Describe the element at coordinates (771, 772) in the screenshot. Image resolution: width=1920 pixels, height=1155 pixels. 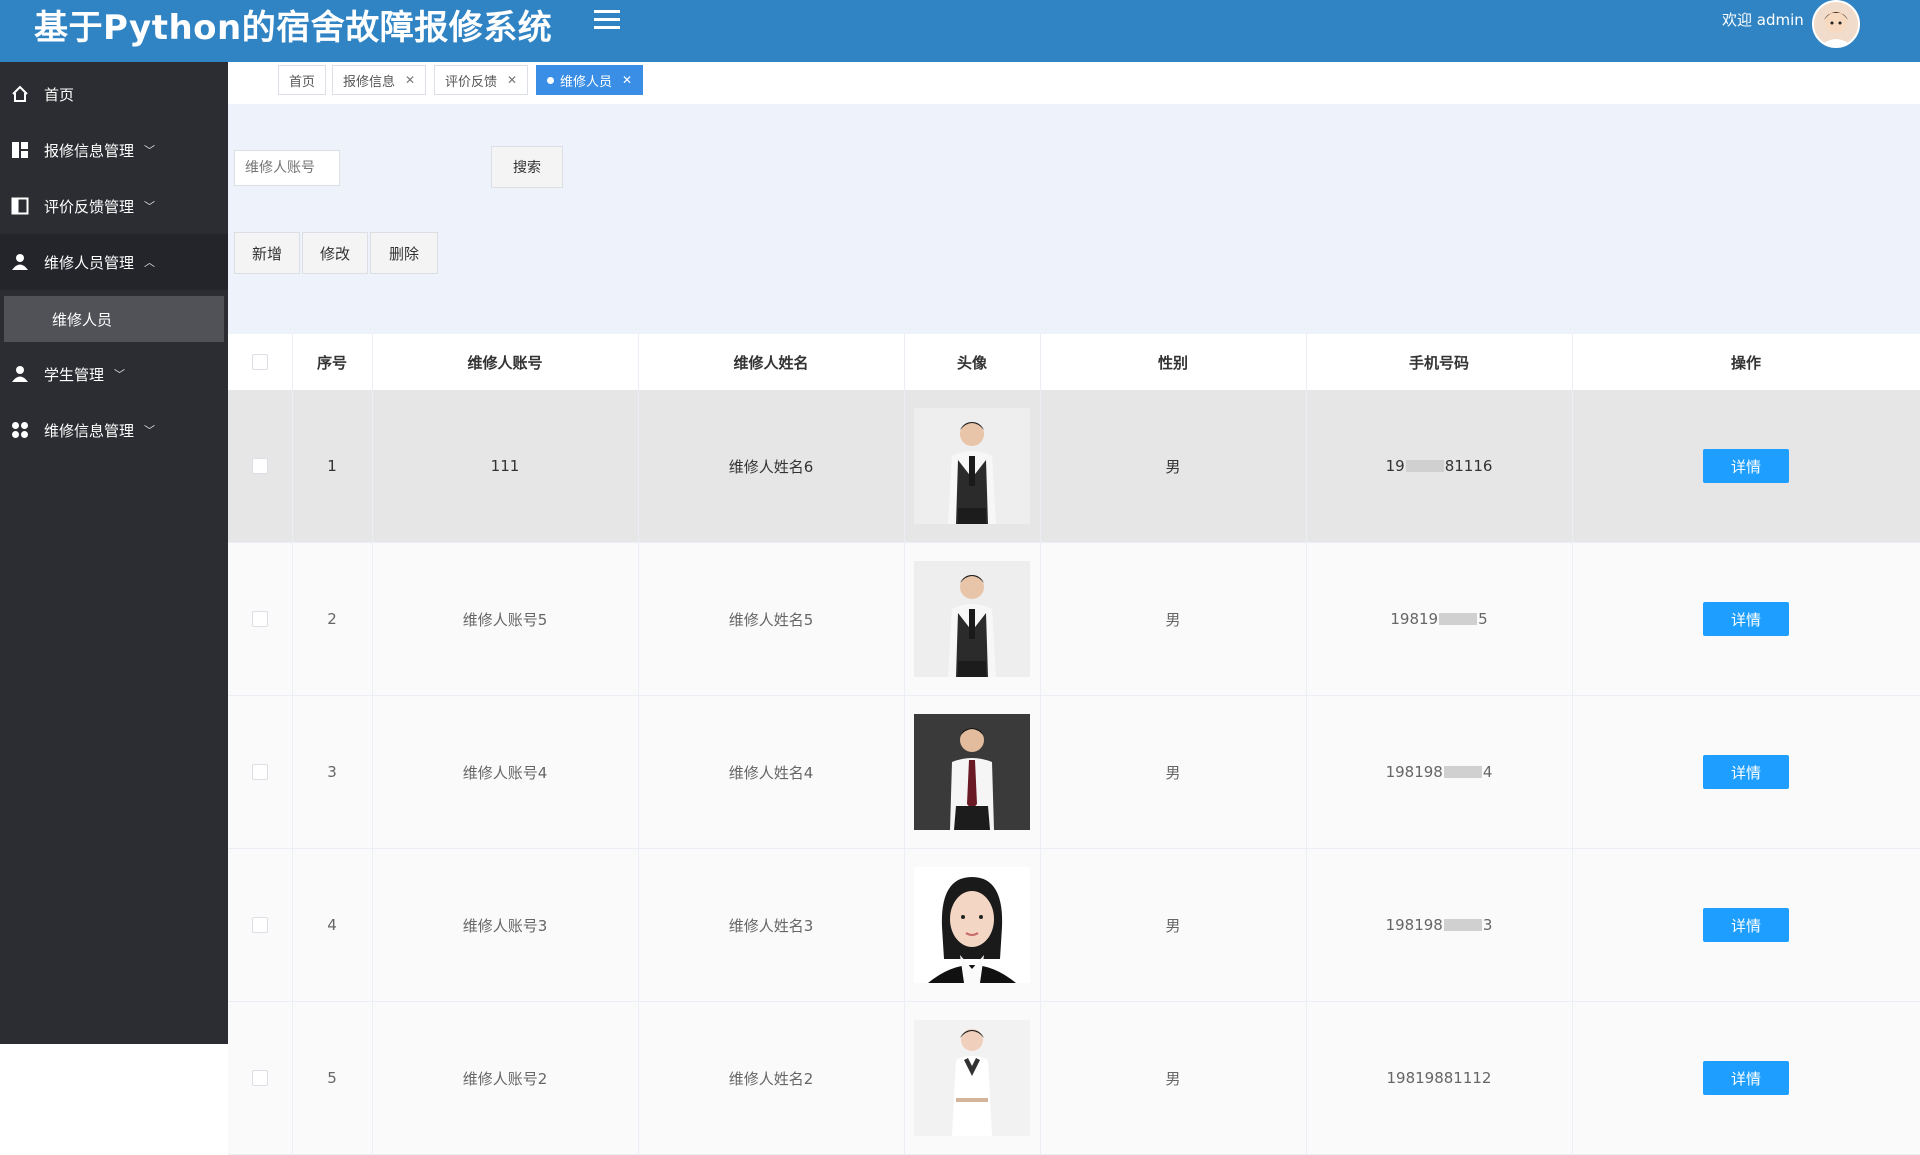
I see `cell-name: 维修人姓名4` at that location.